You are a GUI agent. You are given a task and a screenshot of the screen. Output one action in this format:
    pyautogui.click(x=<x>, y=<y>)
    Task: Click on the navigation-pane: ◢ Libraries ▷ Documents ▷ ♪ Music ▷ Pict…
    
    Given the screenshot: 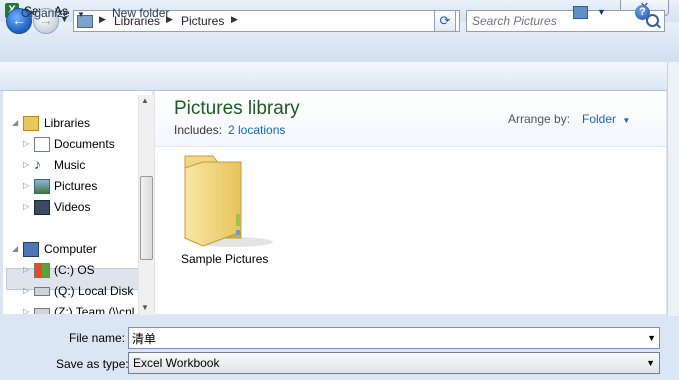 What is the action you would take?
    pyautogui.click(x=77, y=202)
    